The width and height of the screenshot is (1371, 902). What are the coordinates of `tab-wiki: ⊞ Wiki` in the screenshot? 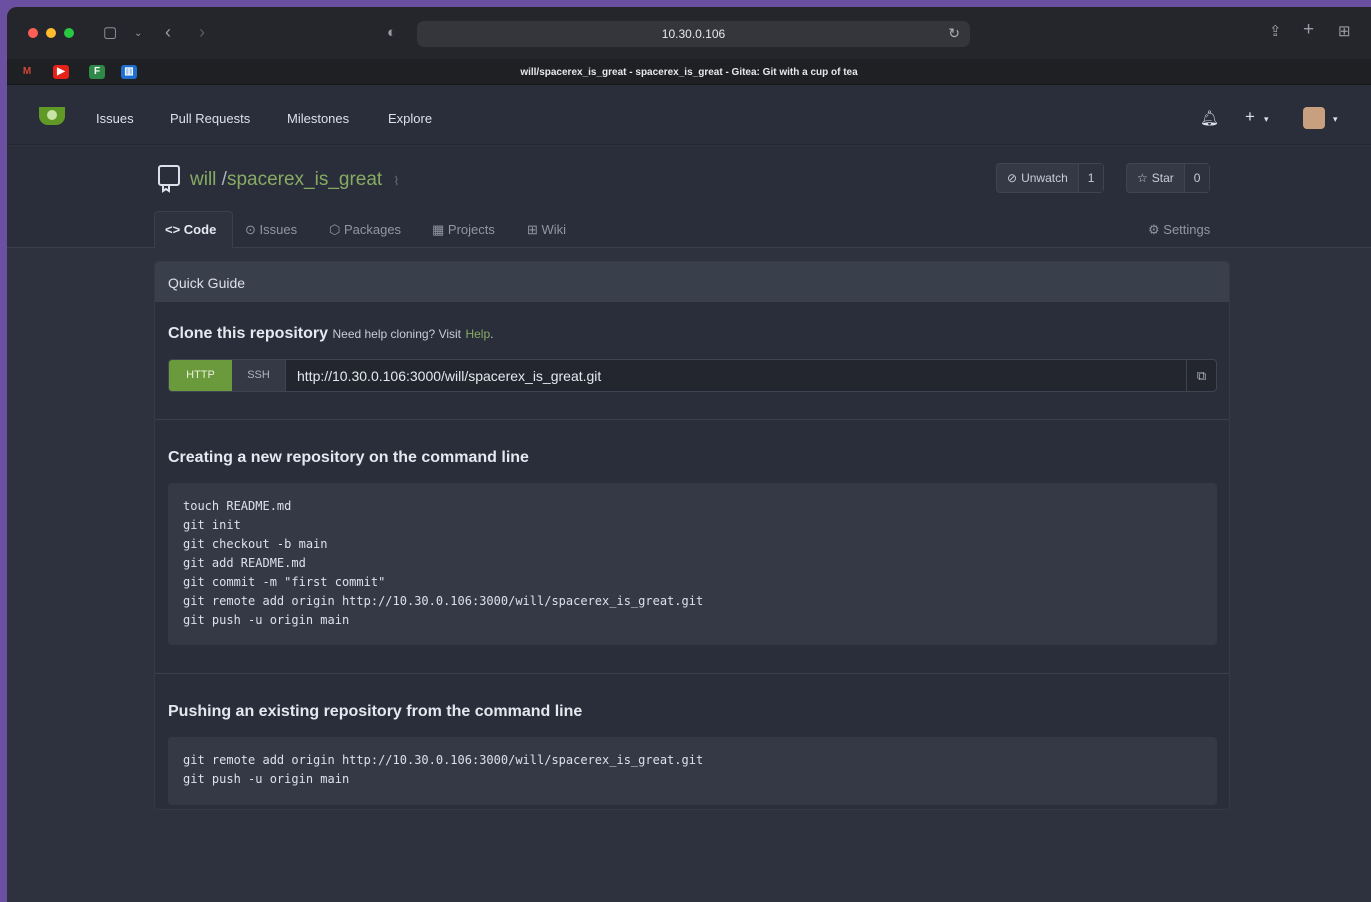 It's located at (546, 230).